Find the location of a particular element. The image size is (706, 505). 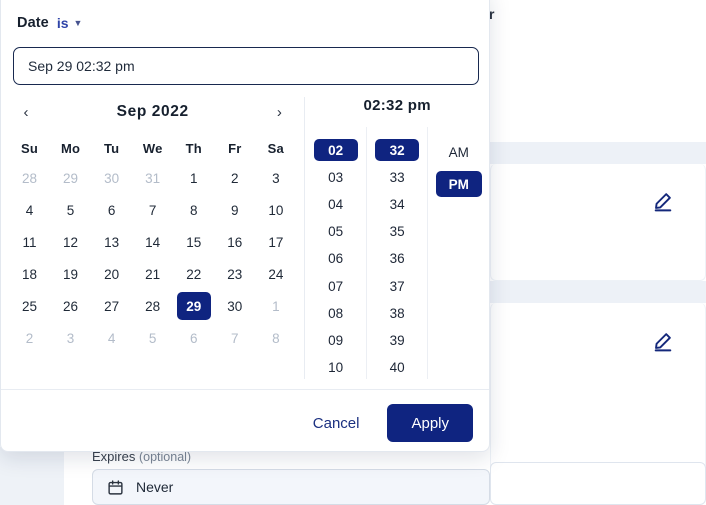

calendar-day-label: 16 is located at coordinates (235, 242).